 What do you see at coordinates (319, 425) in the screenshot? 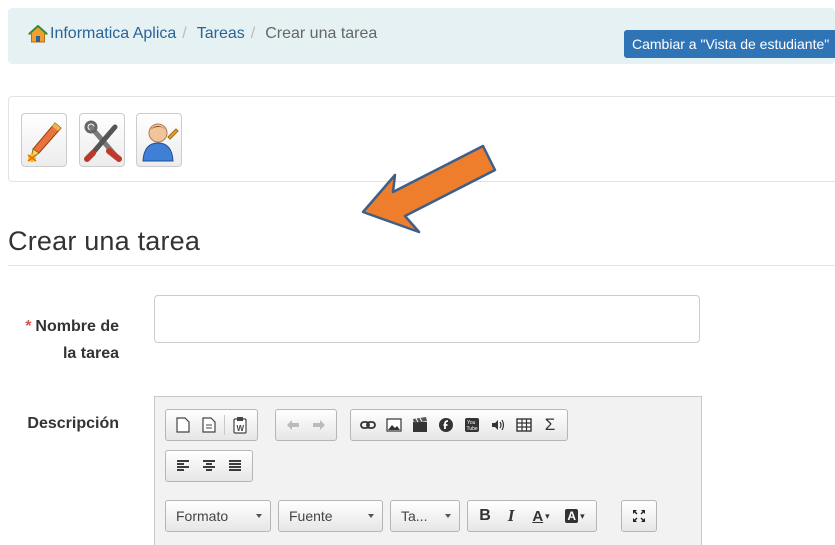
I see `redo-icon` at bounding box center [319, 425].